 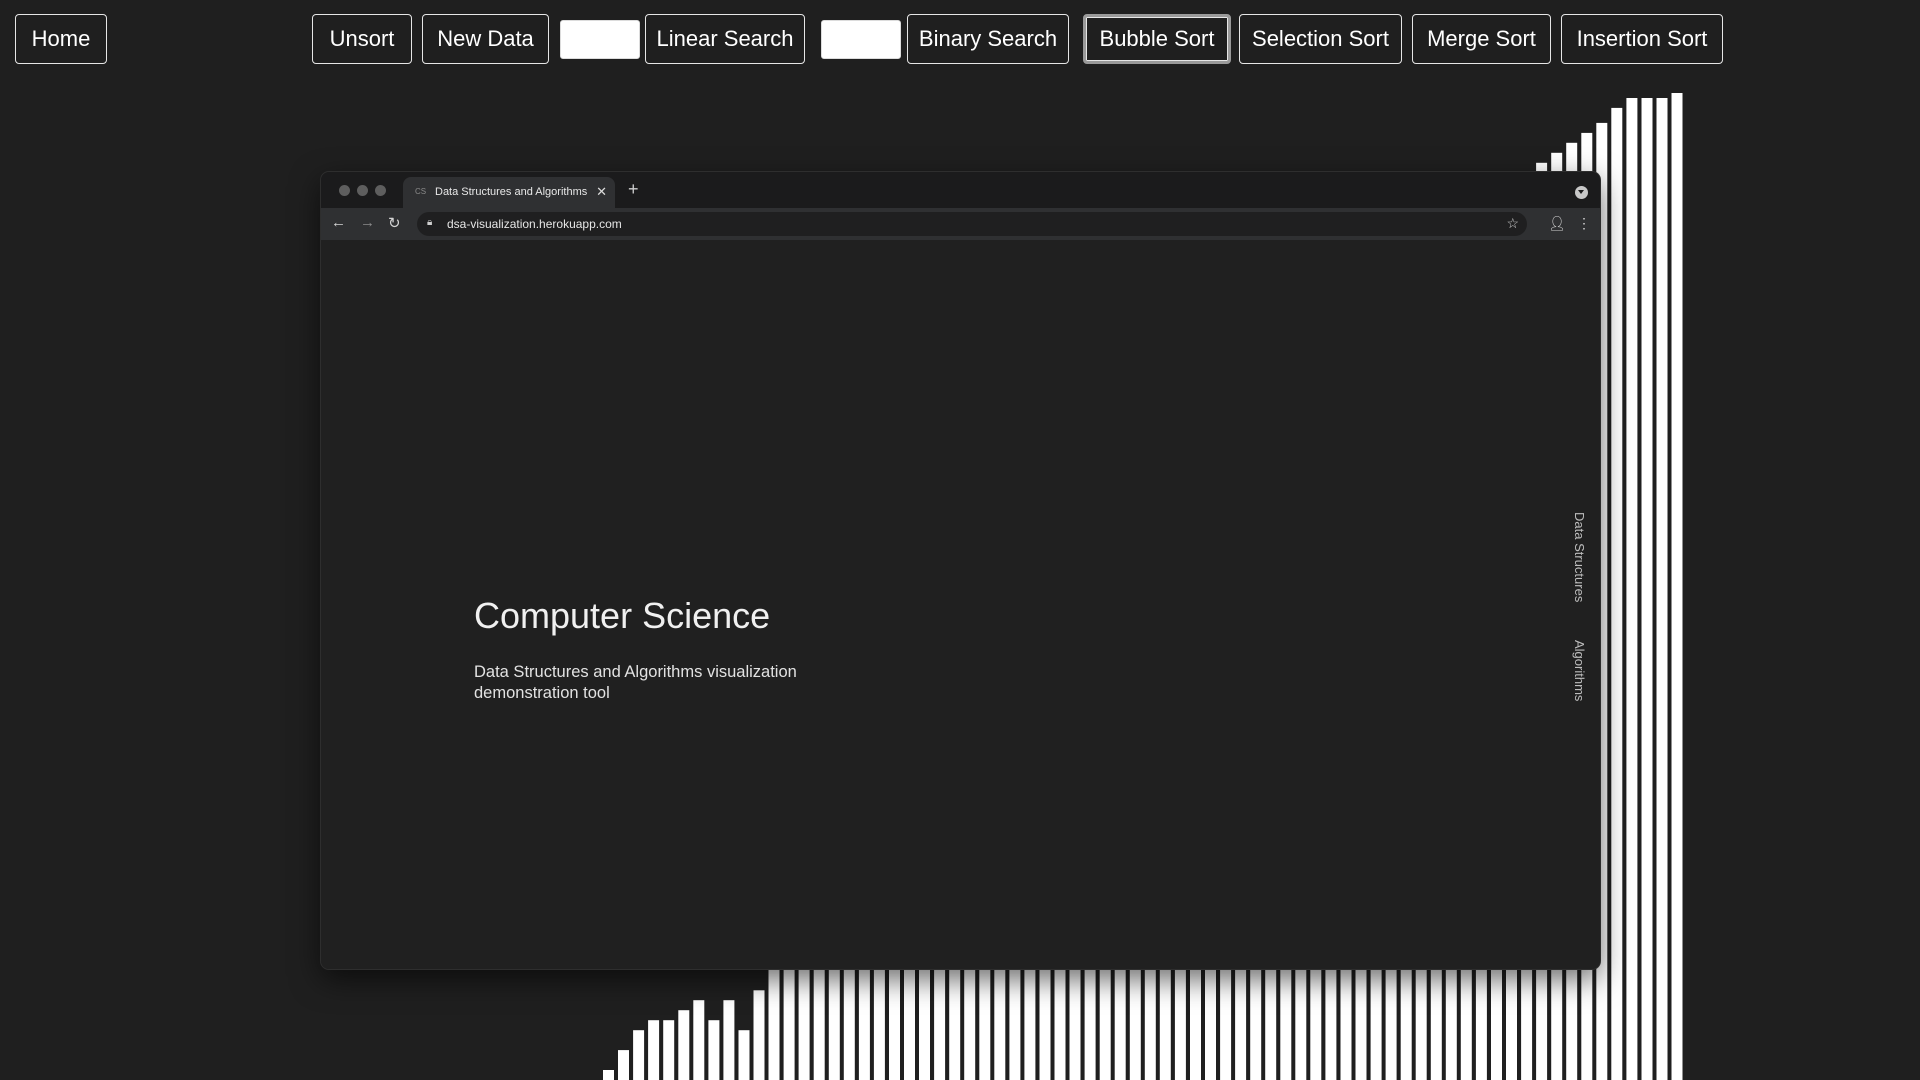 I want to click on unsort-button: Unsort, so click(x=362, y=39).